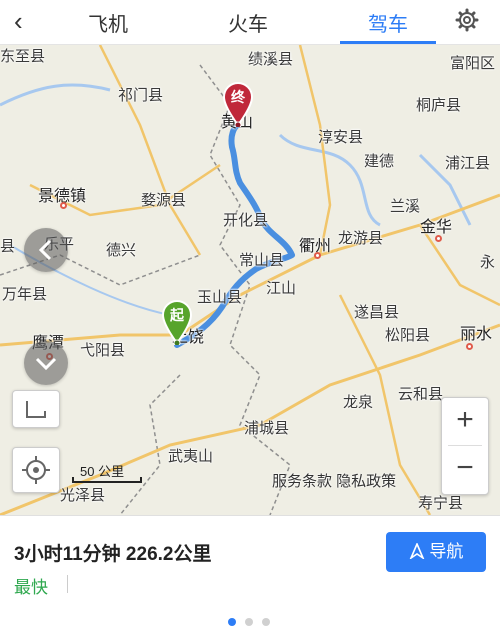  Describe the element at coordinates (113, 554) in the screenshot. I see `route-summary: 3小时11分钟 226.2公里` at that location.